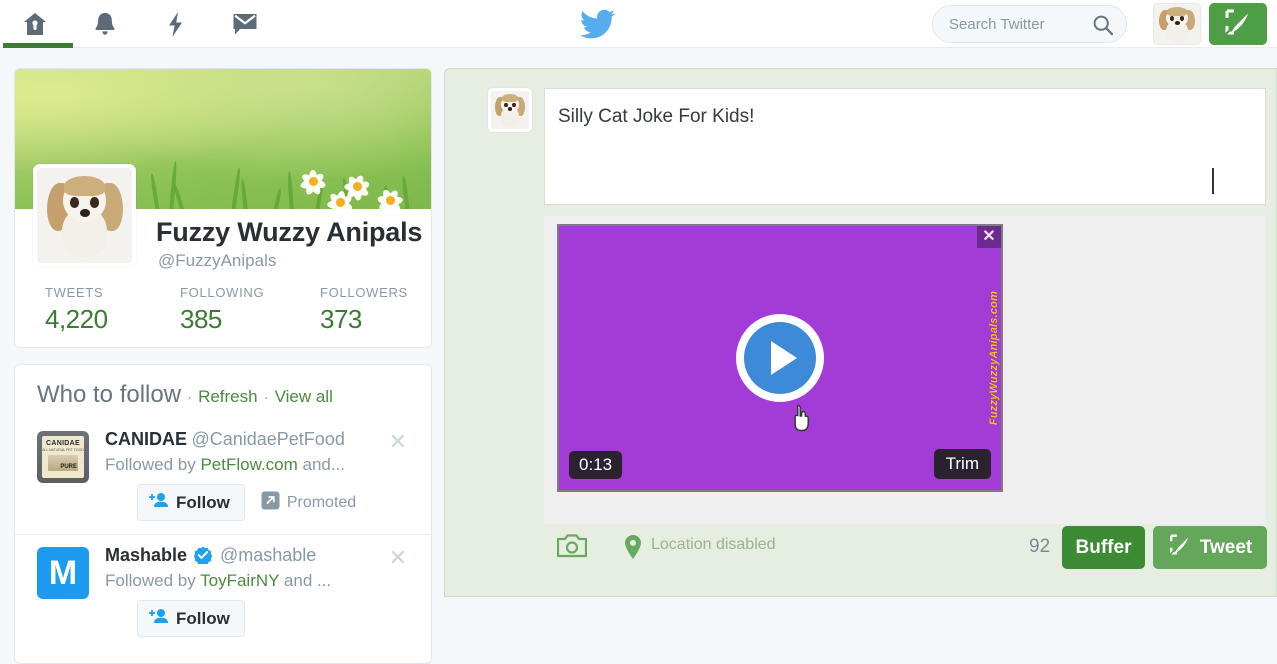  What do you see at coordinates (1226, 547) in the screenshot?
I see `tweet-button-label: Tweet` at bounding box center [1226, 547].